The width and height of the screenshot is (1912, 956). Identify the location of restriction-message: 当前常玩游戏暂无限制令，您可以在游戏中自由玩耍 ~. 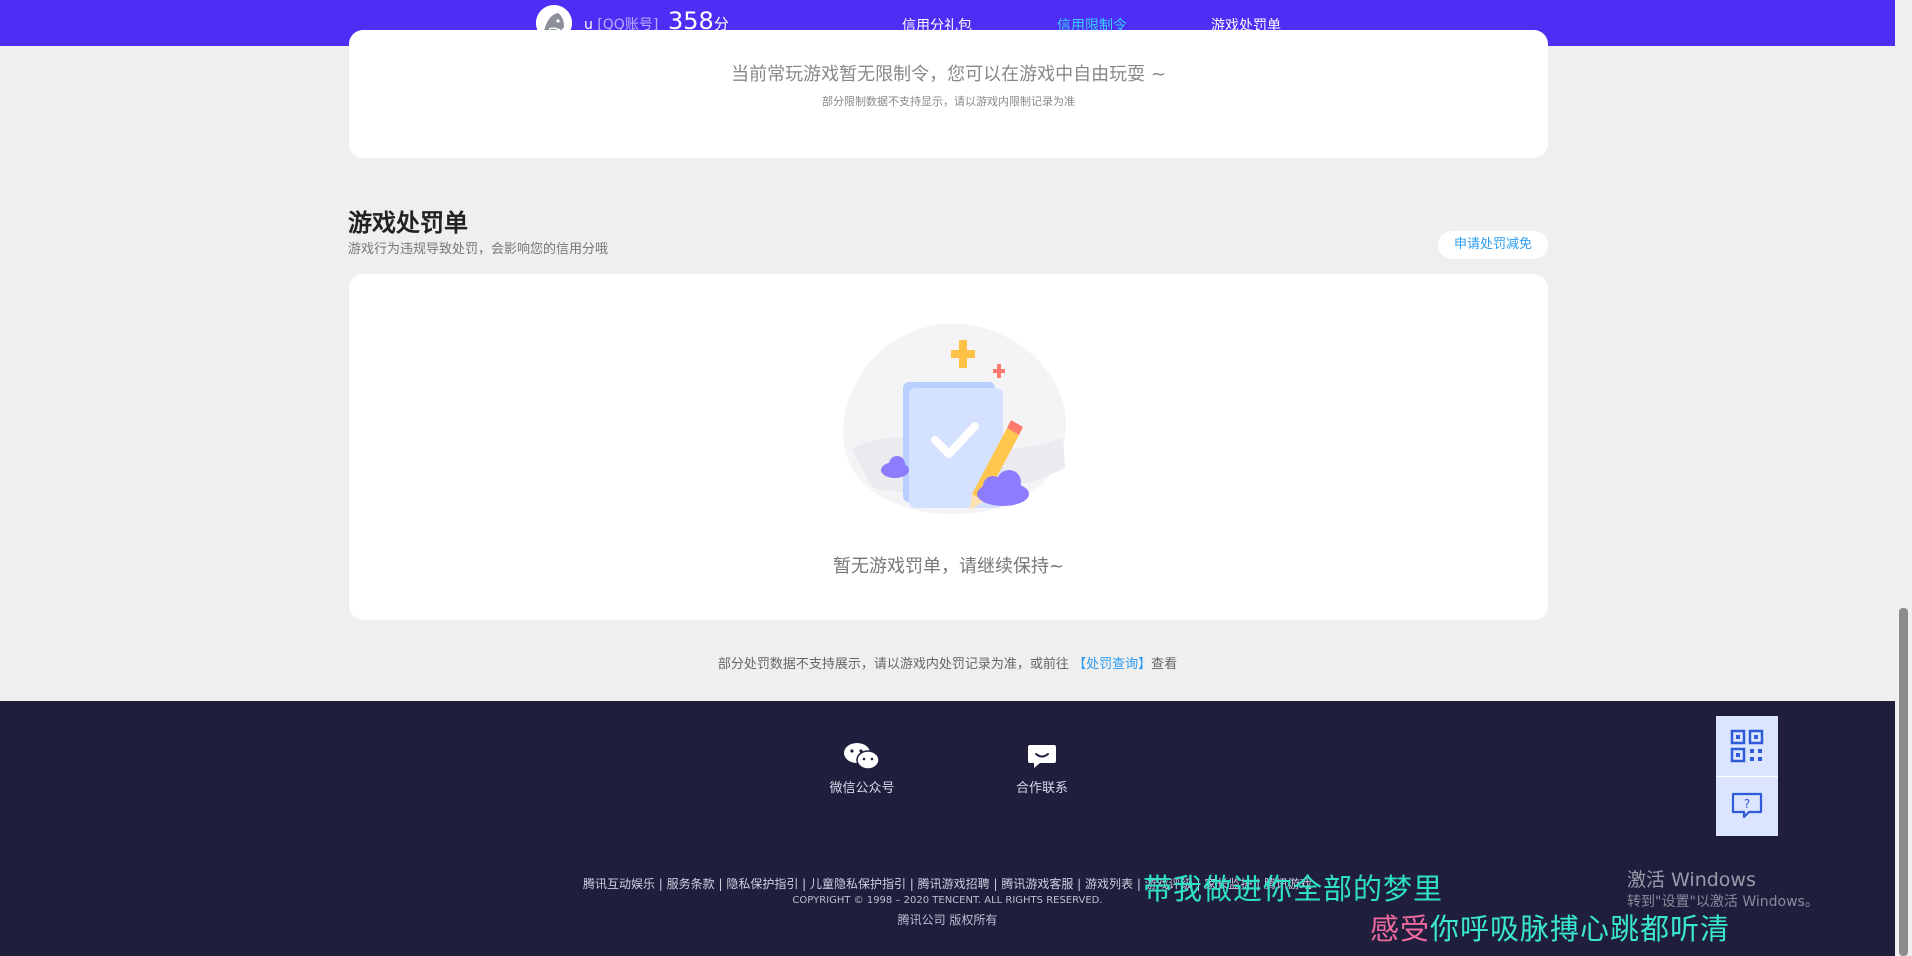
(948, 74).